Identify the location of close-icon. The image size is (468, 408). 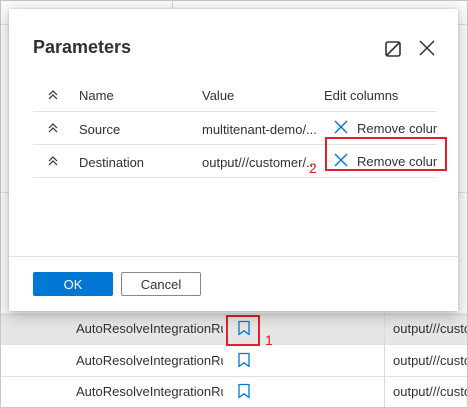
(427, 48).